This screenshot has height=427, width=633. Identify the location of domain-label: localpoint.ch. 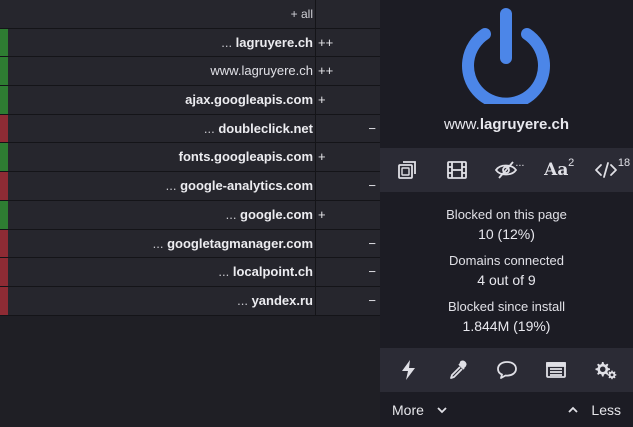
(272, 272).